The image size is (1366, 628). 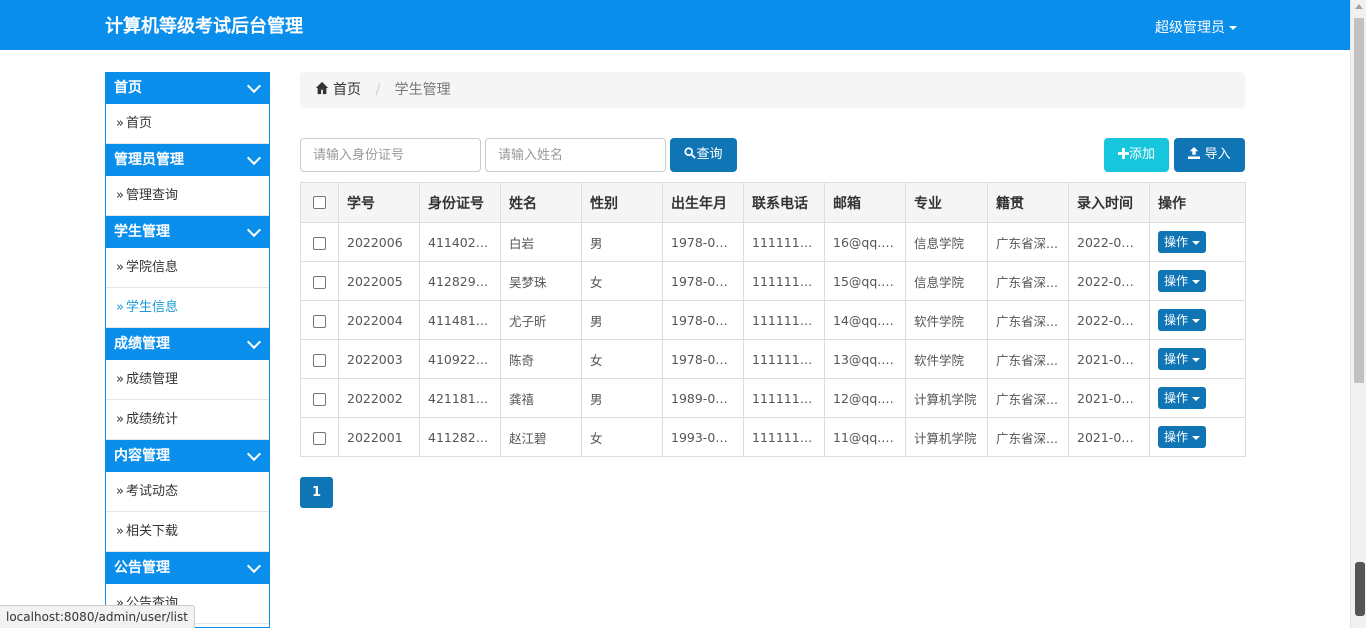 I want to click on add-button-label: 添加, so click(x=1141, y=154).